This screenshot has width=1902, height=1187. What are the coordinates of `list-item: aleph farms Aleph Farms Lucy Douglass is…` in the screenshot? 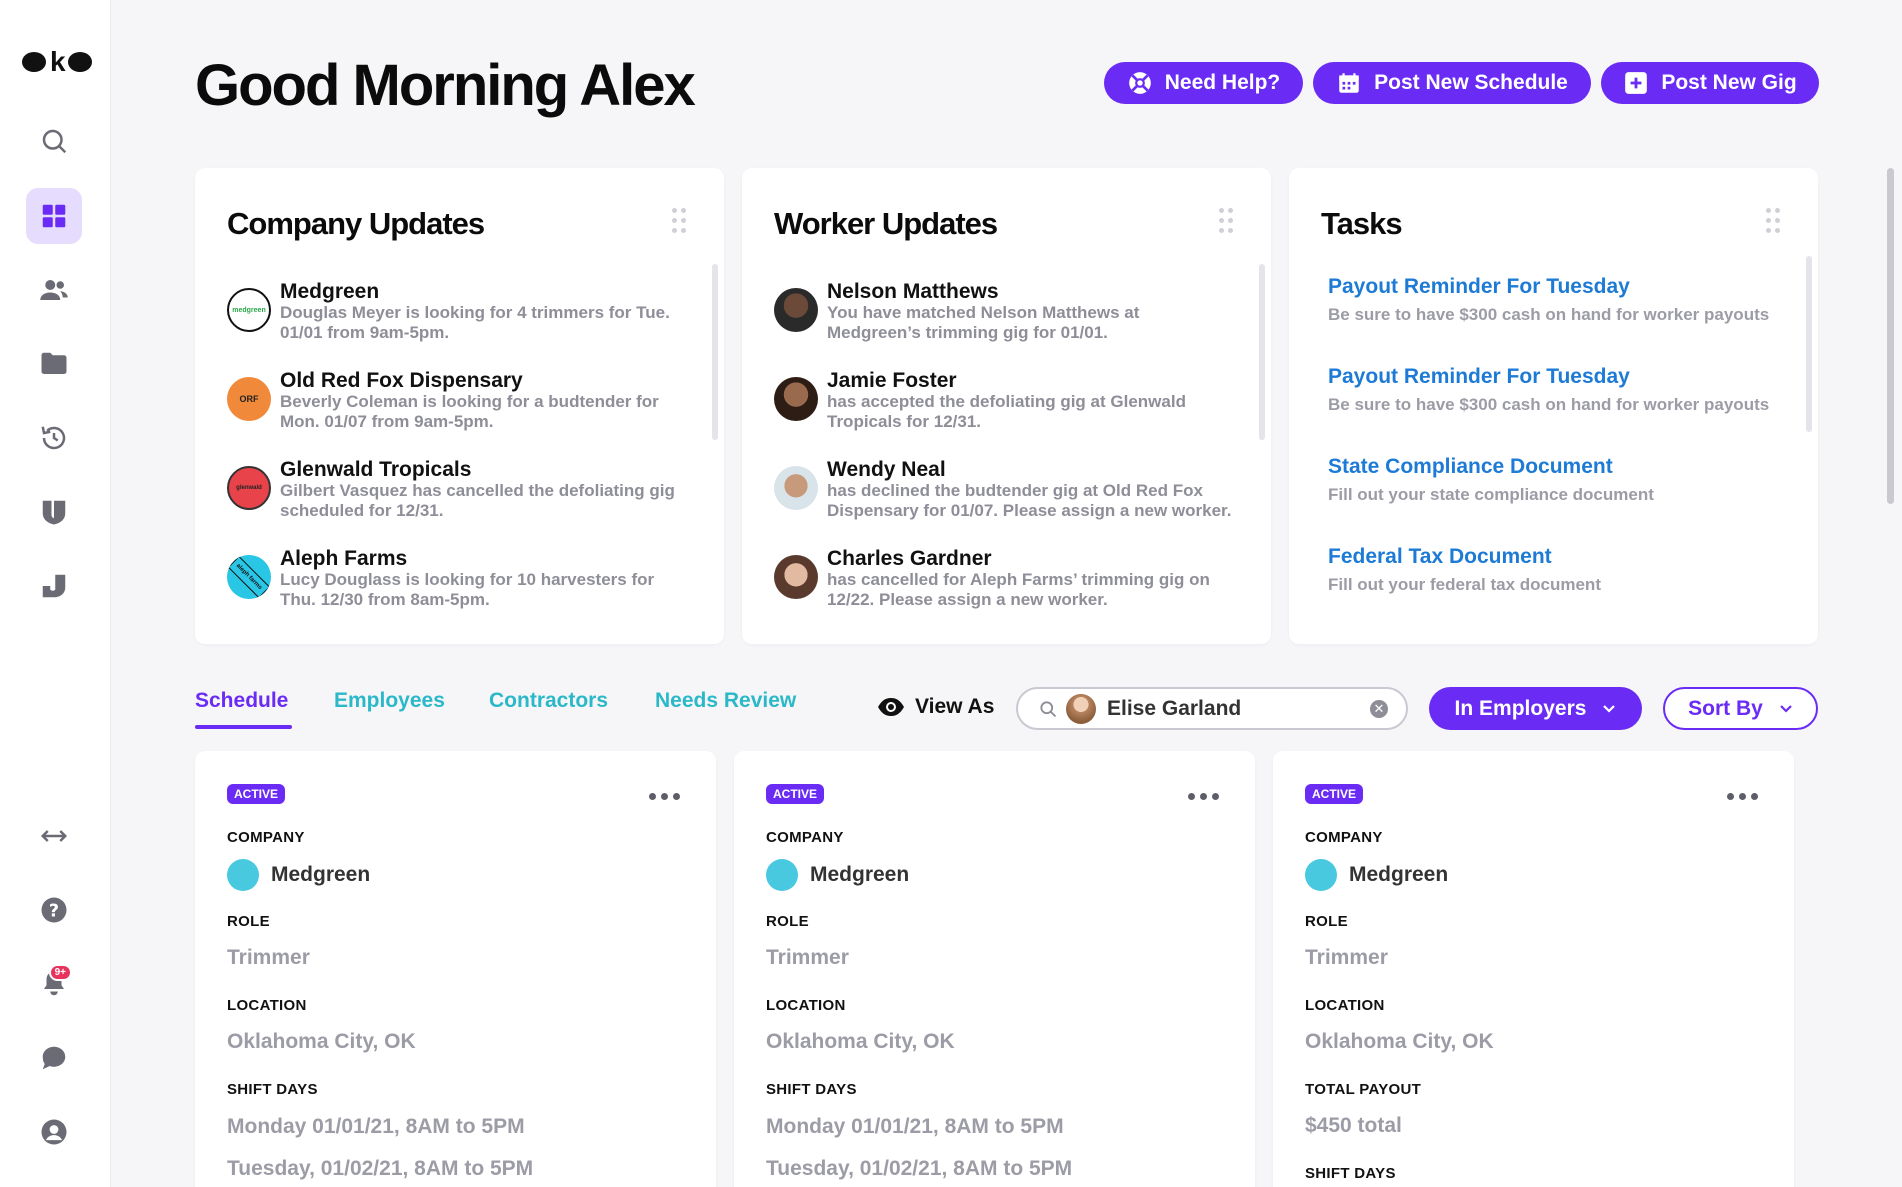 It's located at (457, 587).